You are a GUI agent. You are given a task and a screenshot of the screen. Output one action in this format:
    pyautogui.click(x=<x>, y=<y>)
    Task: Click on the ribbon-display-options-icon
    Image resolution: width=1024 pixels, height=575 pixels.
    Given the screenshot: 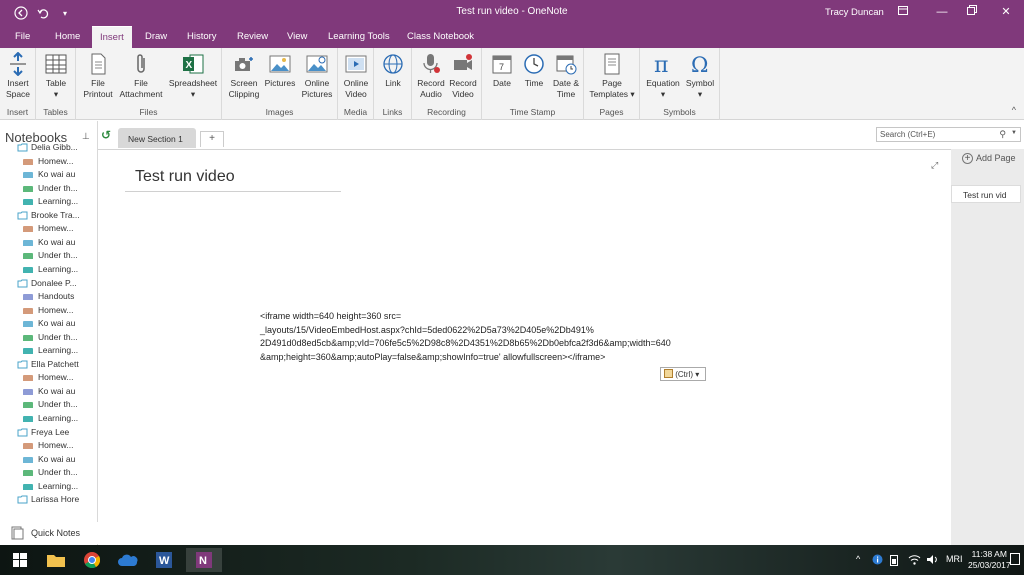 What is the action you would take?
    pyautogui.click(x=903, y=12)
    